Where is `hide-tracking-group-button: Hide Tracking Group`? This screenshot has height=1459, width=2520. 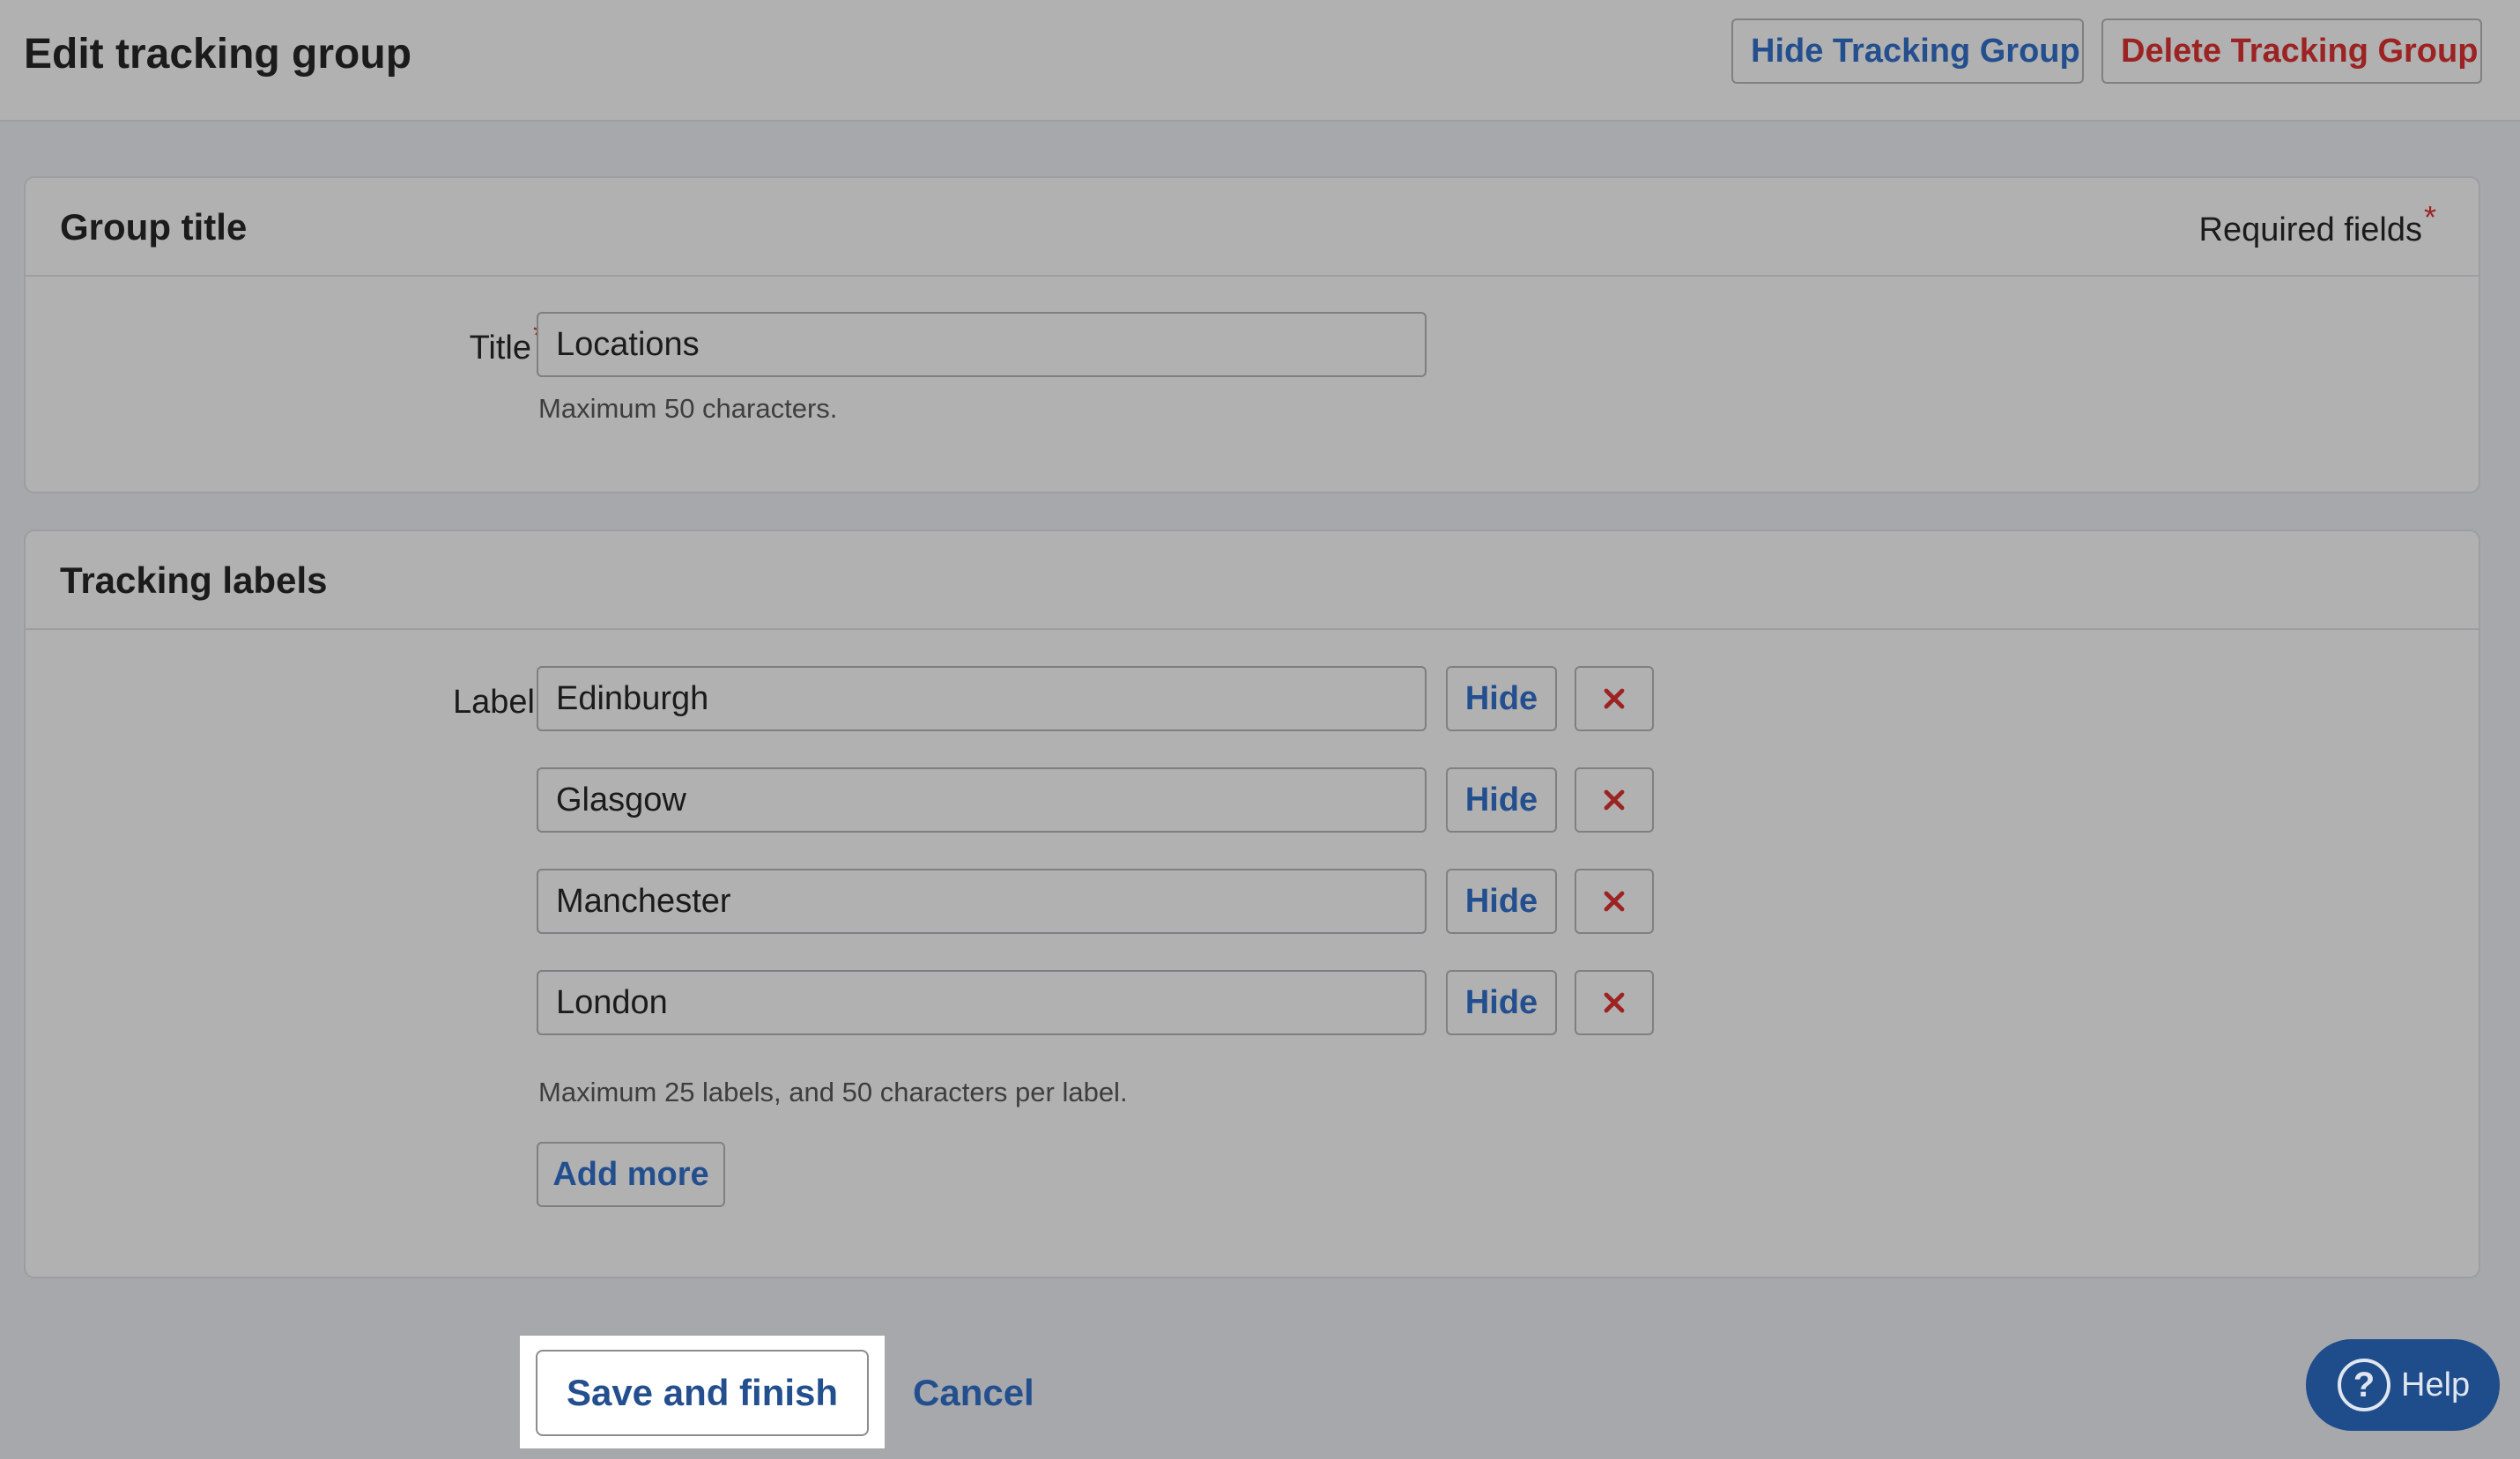
hide-tracking-group-button: Hide Tracking Group is located at coordinates (1907, 51).